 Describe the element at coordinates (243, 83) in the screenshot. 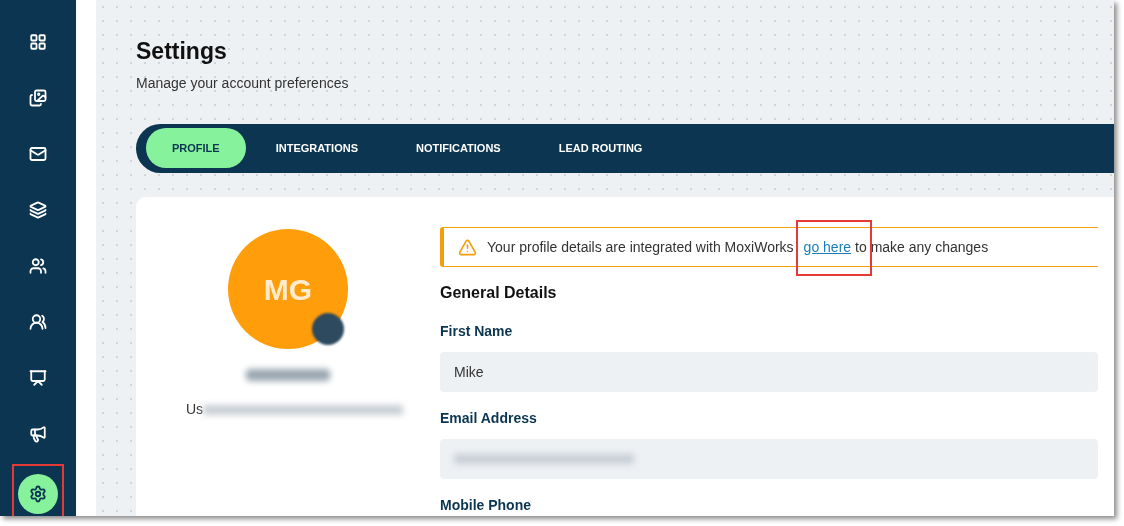

I see `page-subtitle: Manage your account preferences` at that location.